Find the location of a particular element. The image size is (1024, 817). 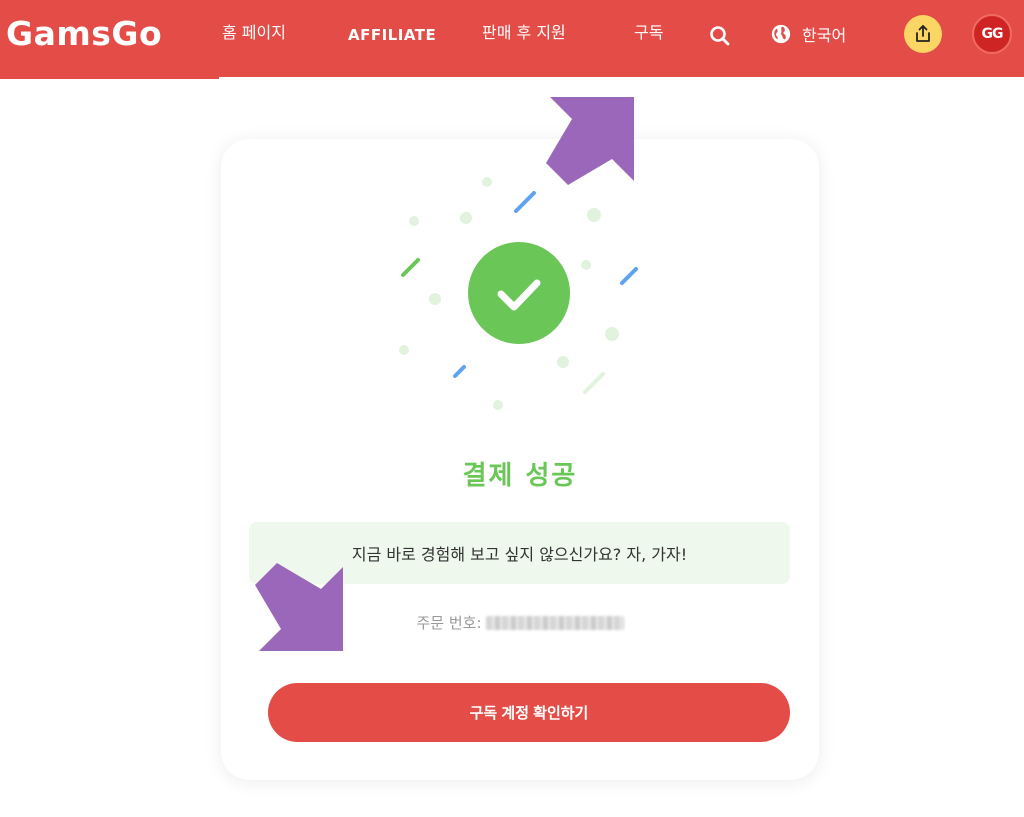

order-number: 주문 번호: is located at coordinates (520, 622).